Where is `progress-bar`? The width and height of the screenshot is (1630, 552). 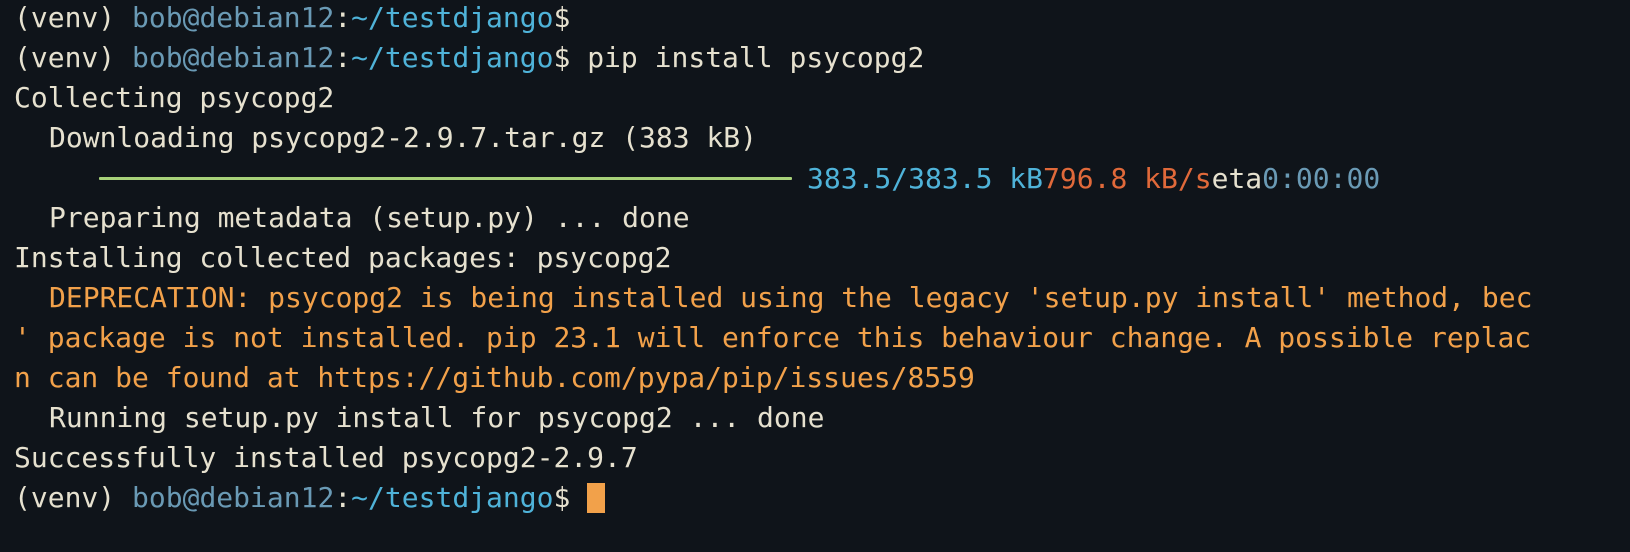 progress-bar is located at coordinates (445, 178).